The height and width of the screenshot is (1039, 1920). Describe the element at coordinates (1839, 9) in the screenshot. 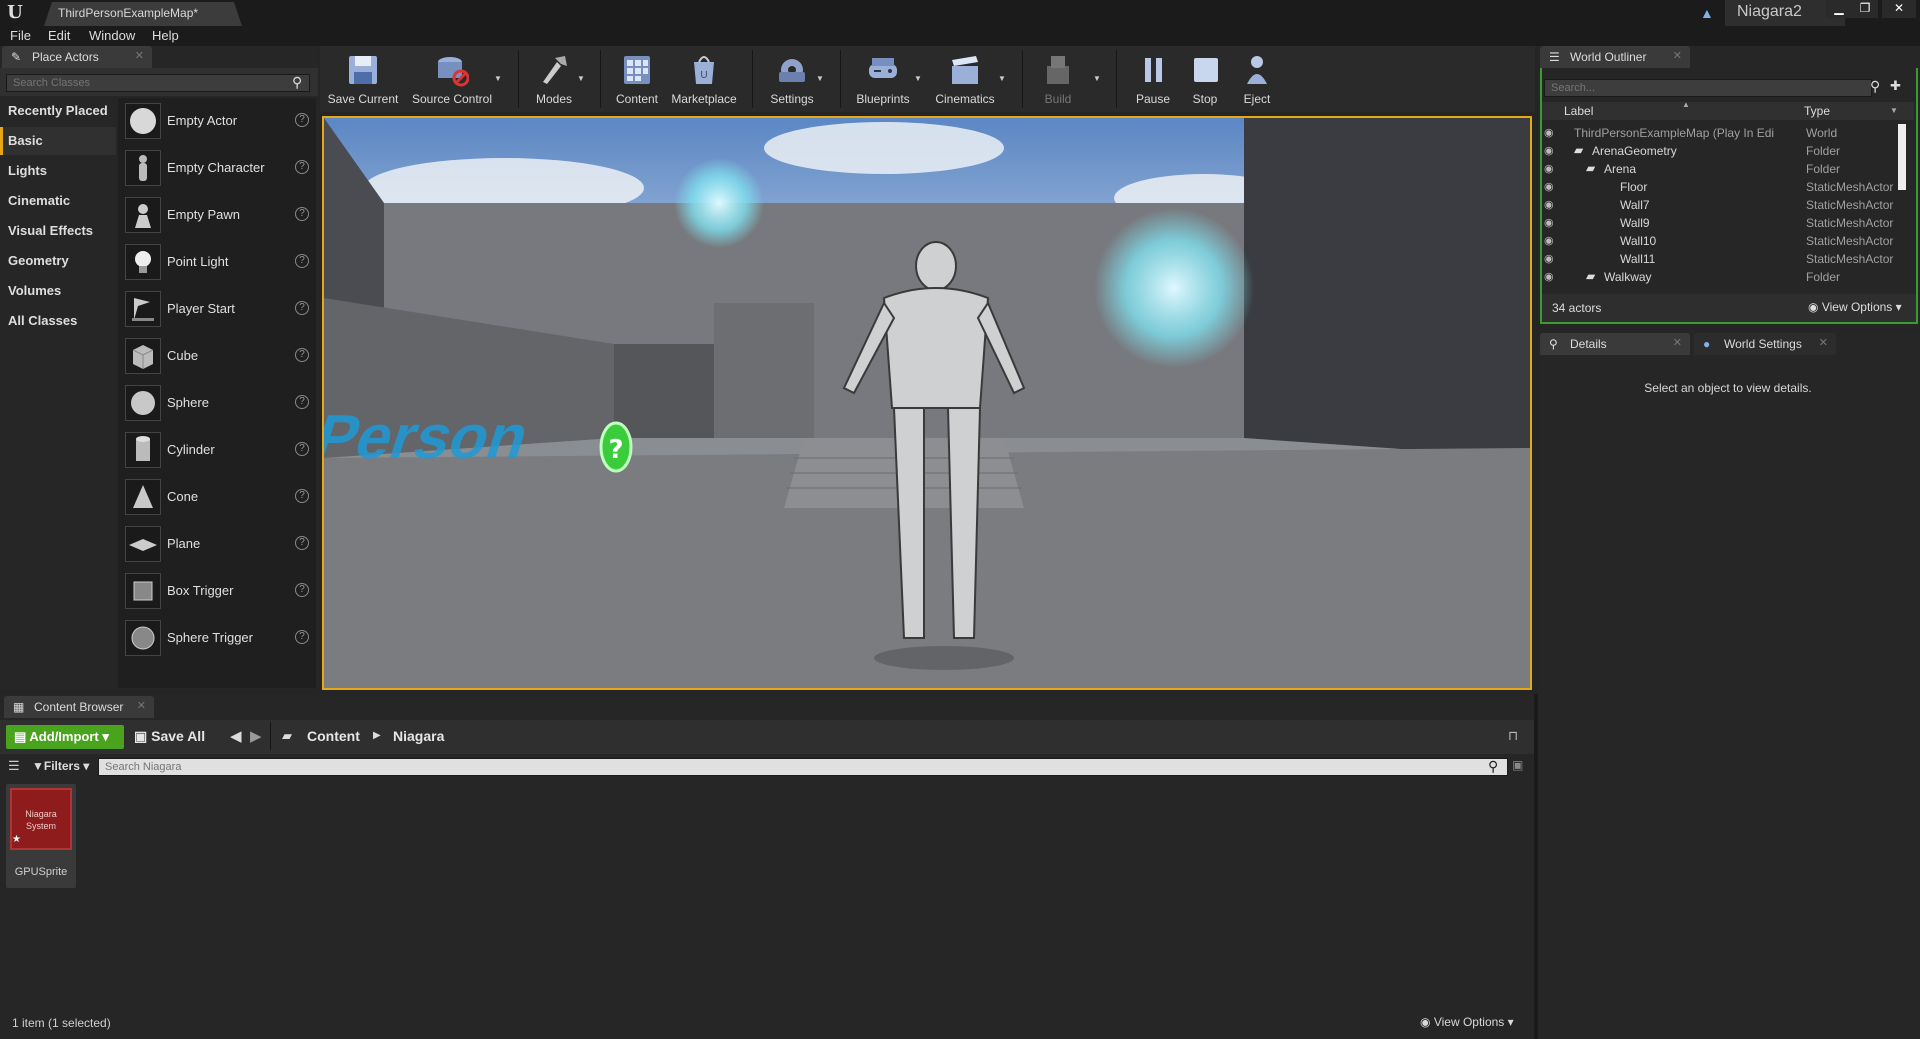

I see `minimize-button: ▁` at that location.